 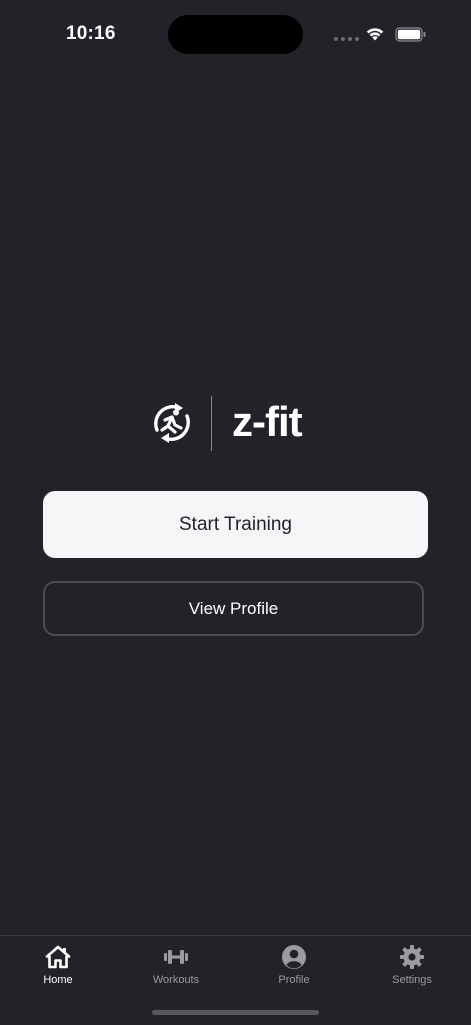 What do you see at coordinates (412, 957) in the screenshot?
I see `gear-icon` at bounding box center [412, 957].